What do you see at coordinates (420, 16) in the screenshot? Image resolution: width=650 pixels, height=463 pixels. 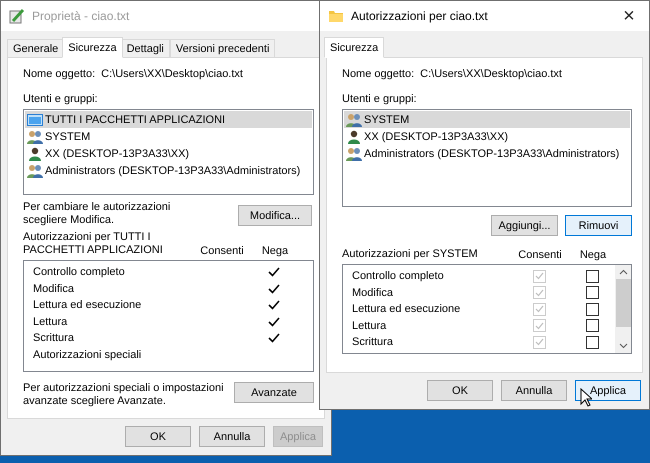 I see `window-title: Autorizzazioni per ciao.txt` at bounding box center [420, 16].